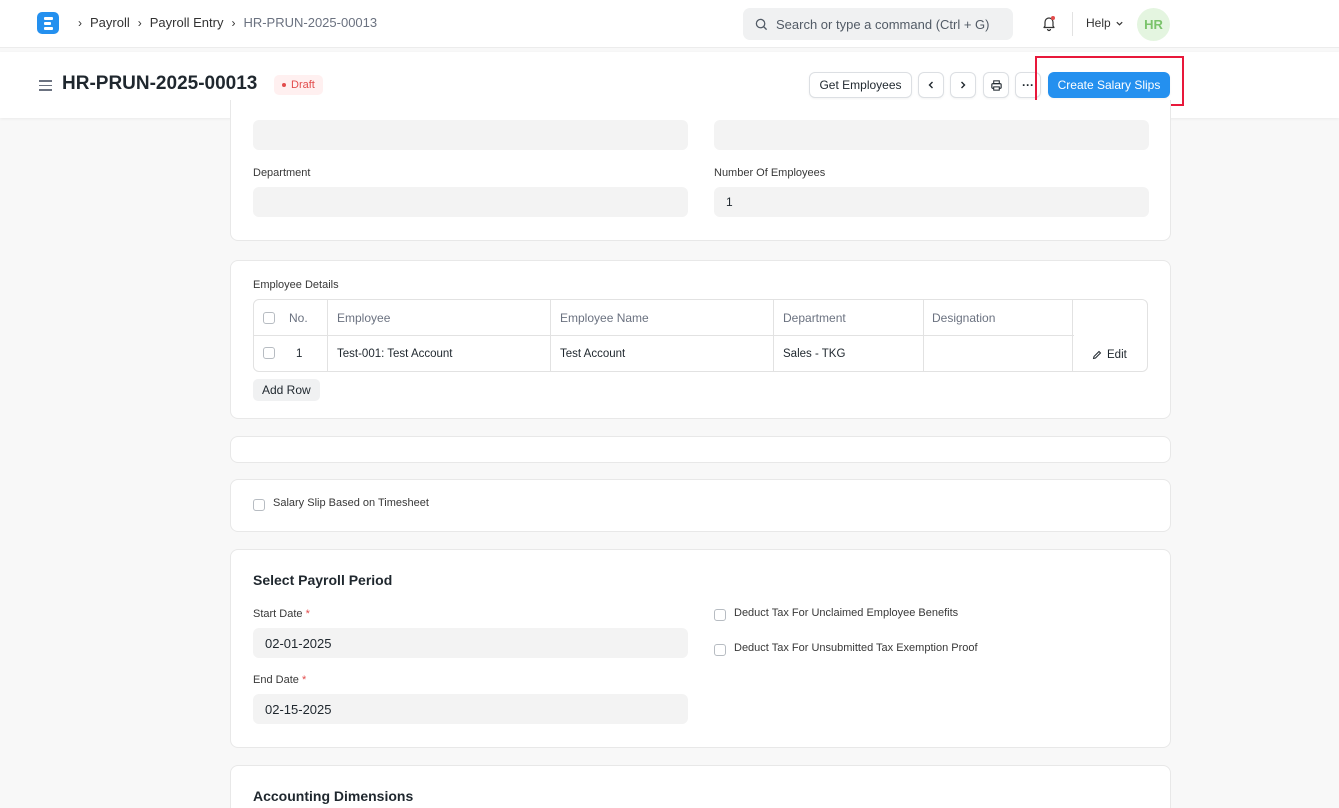  Describe the element at coordinates (931, 135) in the screenshot. I see `filter-field-right` at that location.